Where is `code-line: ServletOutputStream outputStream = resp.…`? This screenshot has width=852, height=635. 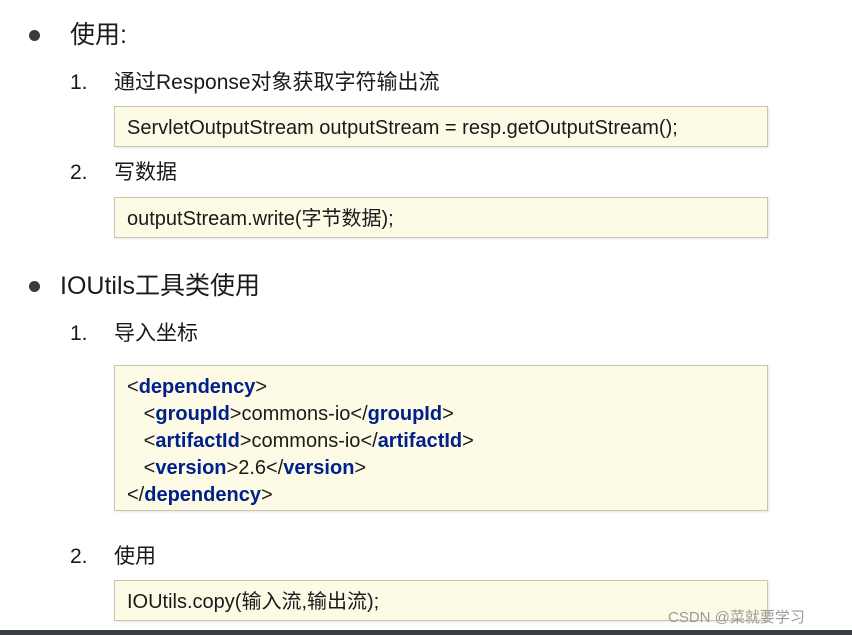 code-line: ServletOutputStream outputStream = resp.… is located at coordinates (402, 128).